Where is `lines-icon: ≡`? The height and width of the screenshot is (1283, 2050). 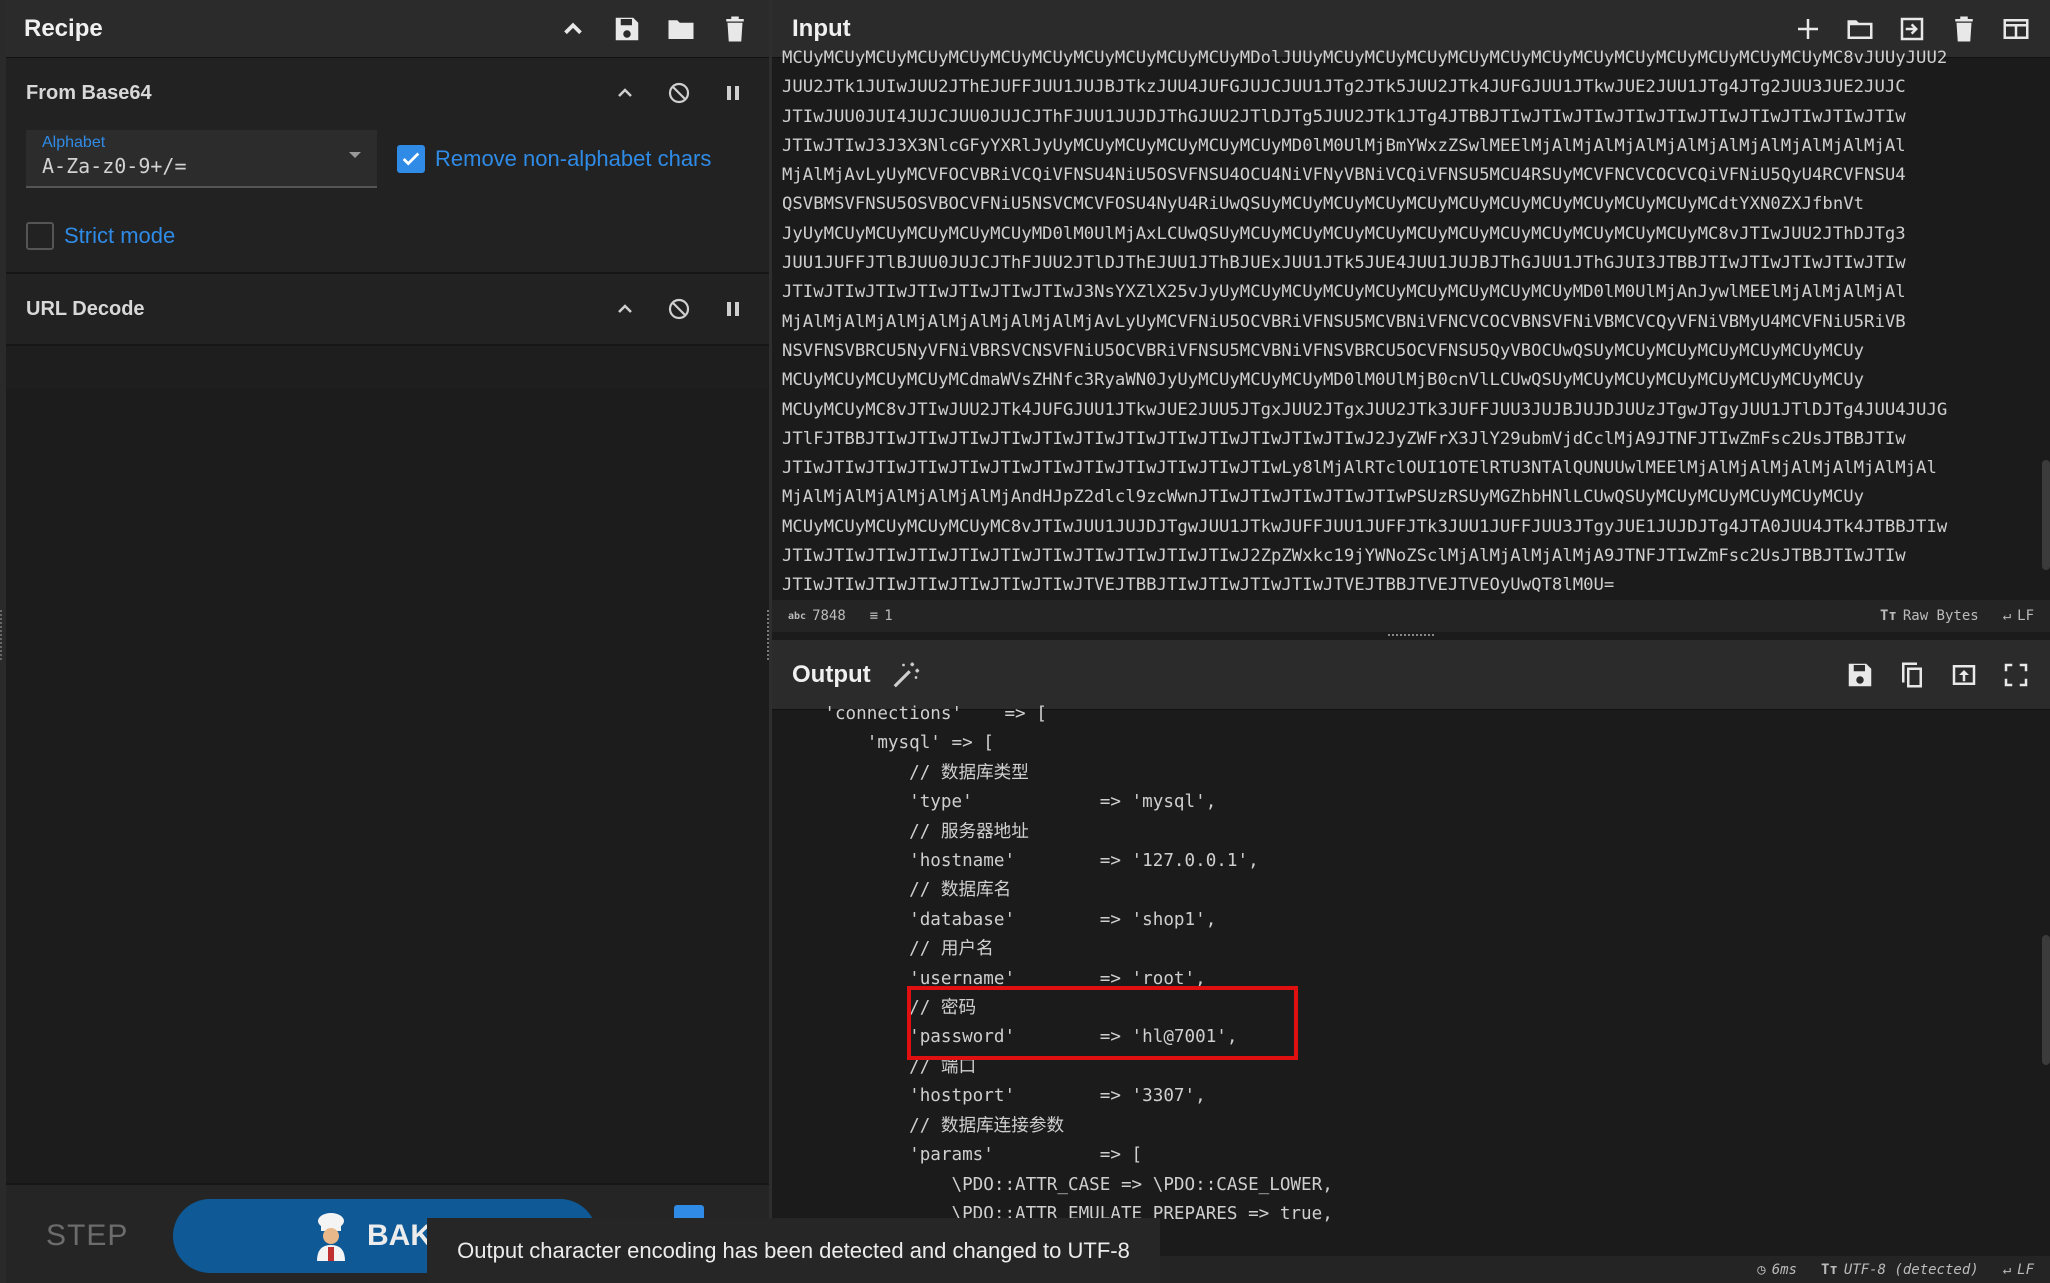 lines-icon: ≡ is located at coordinates (874, 616).